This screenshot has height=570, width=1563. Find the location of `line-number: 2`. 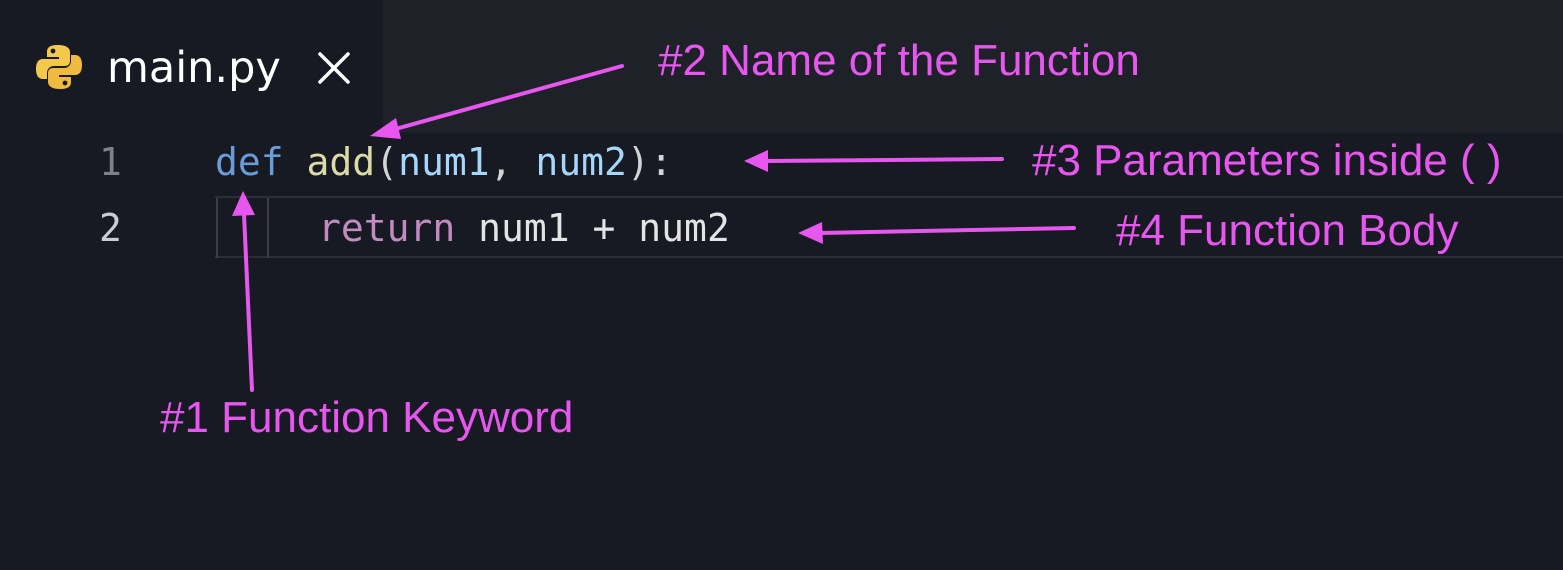

line-number: 2 is located at coordinates (110, 228).